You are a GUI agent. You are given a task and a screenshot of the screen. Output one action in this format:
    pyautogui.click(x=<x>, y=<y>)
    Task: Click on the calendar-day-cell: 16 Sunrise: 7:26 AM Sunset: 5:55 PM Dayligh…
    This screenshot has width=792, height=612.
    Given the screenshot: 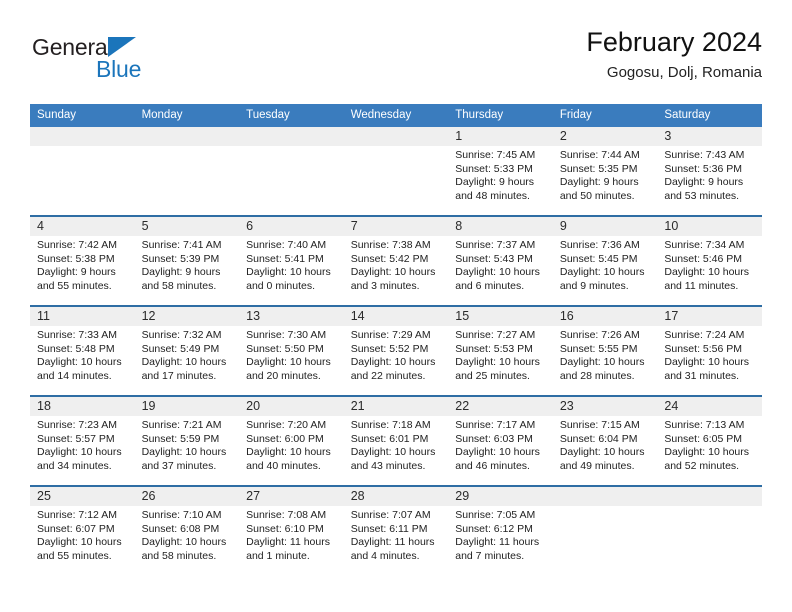 What is the action you would take?
    pyautogui.click(x=605, y=350)
    